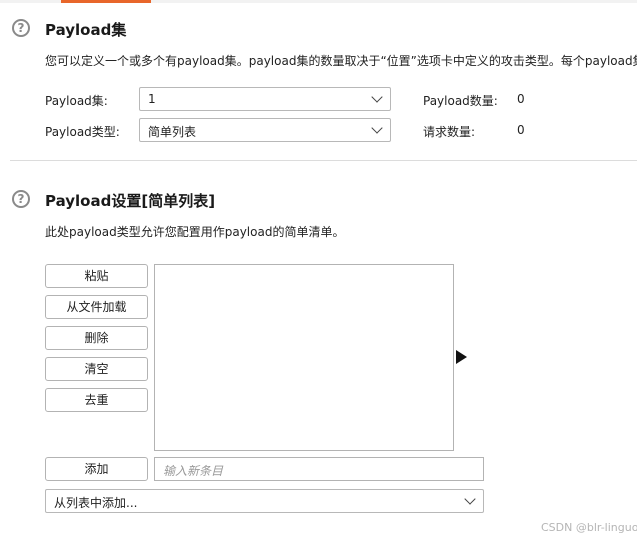 This screenshot has height=539, width=637. Describe the element at coordinates (96, 276) in the screenshot. I see `paste-button: 粘贴` at that location.